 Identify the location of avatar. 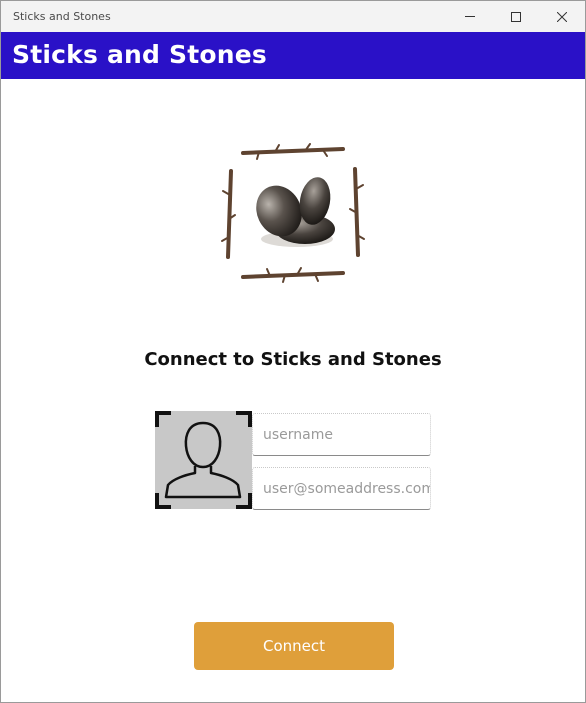
(203, 460).